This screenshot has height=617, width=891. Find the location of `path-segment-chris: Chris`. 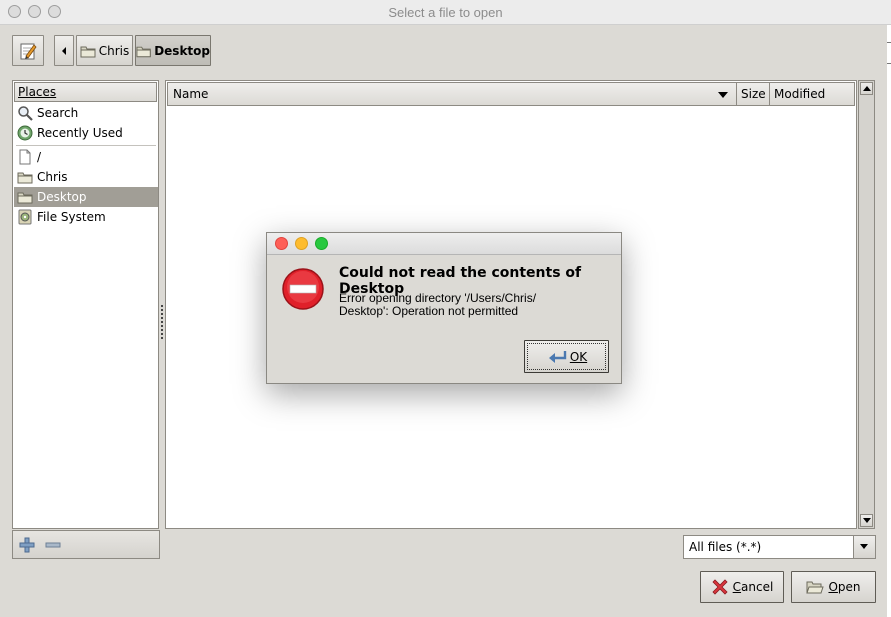

path-segment-chris: Chris is located at coordinates (104, 50).